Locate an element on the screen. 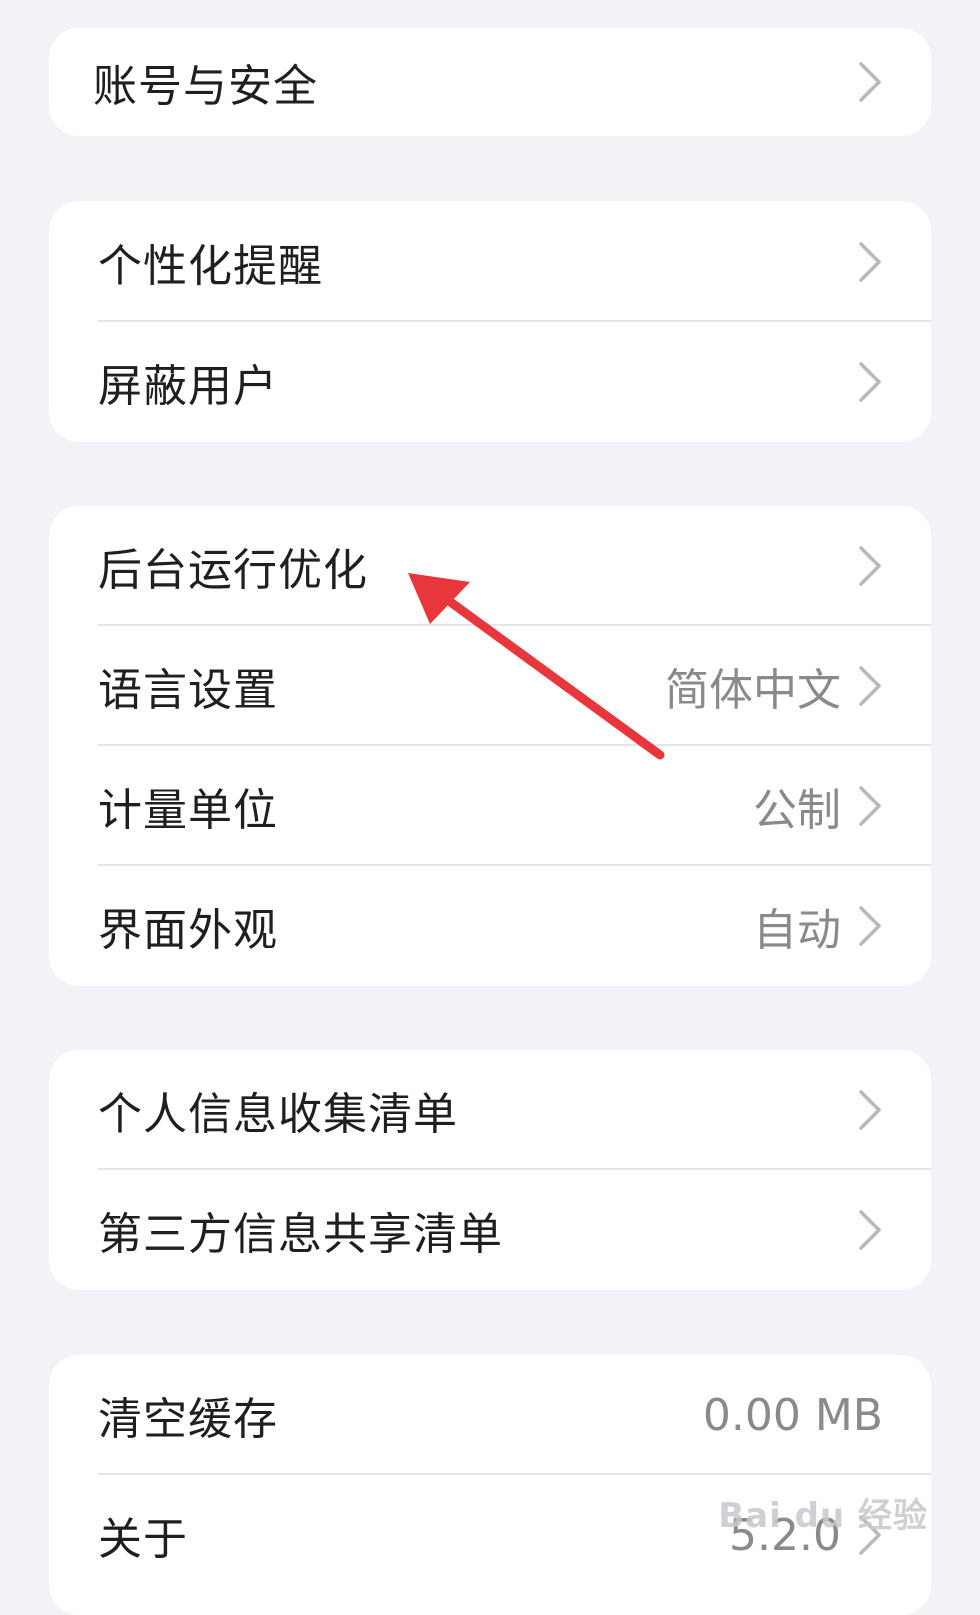 The width and height of the screenshot is (980, 1615). cache-size-value: 0.00 MB is located at coordinates (792, 1415).